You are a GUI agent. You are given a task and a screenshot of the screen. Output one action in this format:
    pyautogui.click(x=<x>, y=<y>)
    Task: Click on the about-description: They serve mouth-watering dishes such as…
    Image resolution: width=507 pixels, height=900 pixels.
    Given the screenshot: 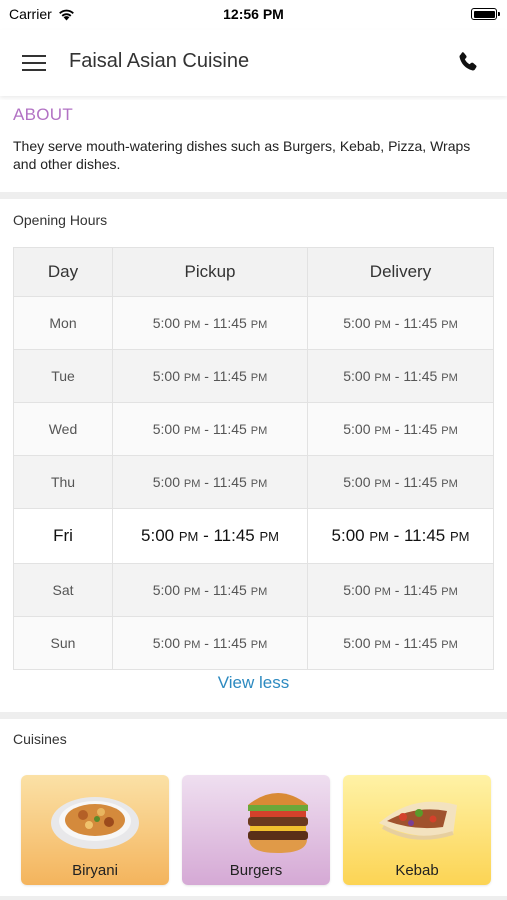 What is the action you would take?
    pyautogui.click(x=242, y=155)
    